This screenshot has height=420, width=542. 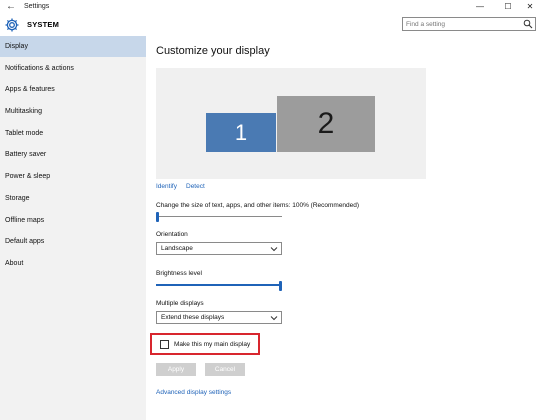 What do you see at coordinates (73, 198) in the screenshot?
I see `sidebar-item-storage: Storage` at bounding box center [73, 198].